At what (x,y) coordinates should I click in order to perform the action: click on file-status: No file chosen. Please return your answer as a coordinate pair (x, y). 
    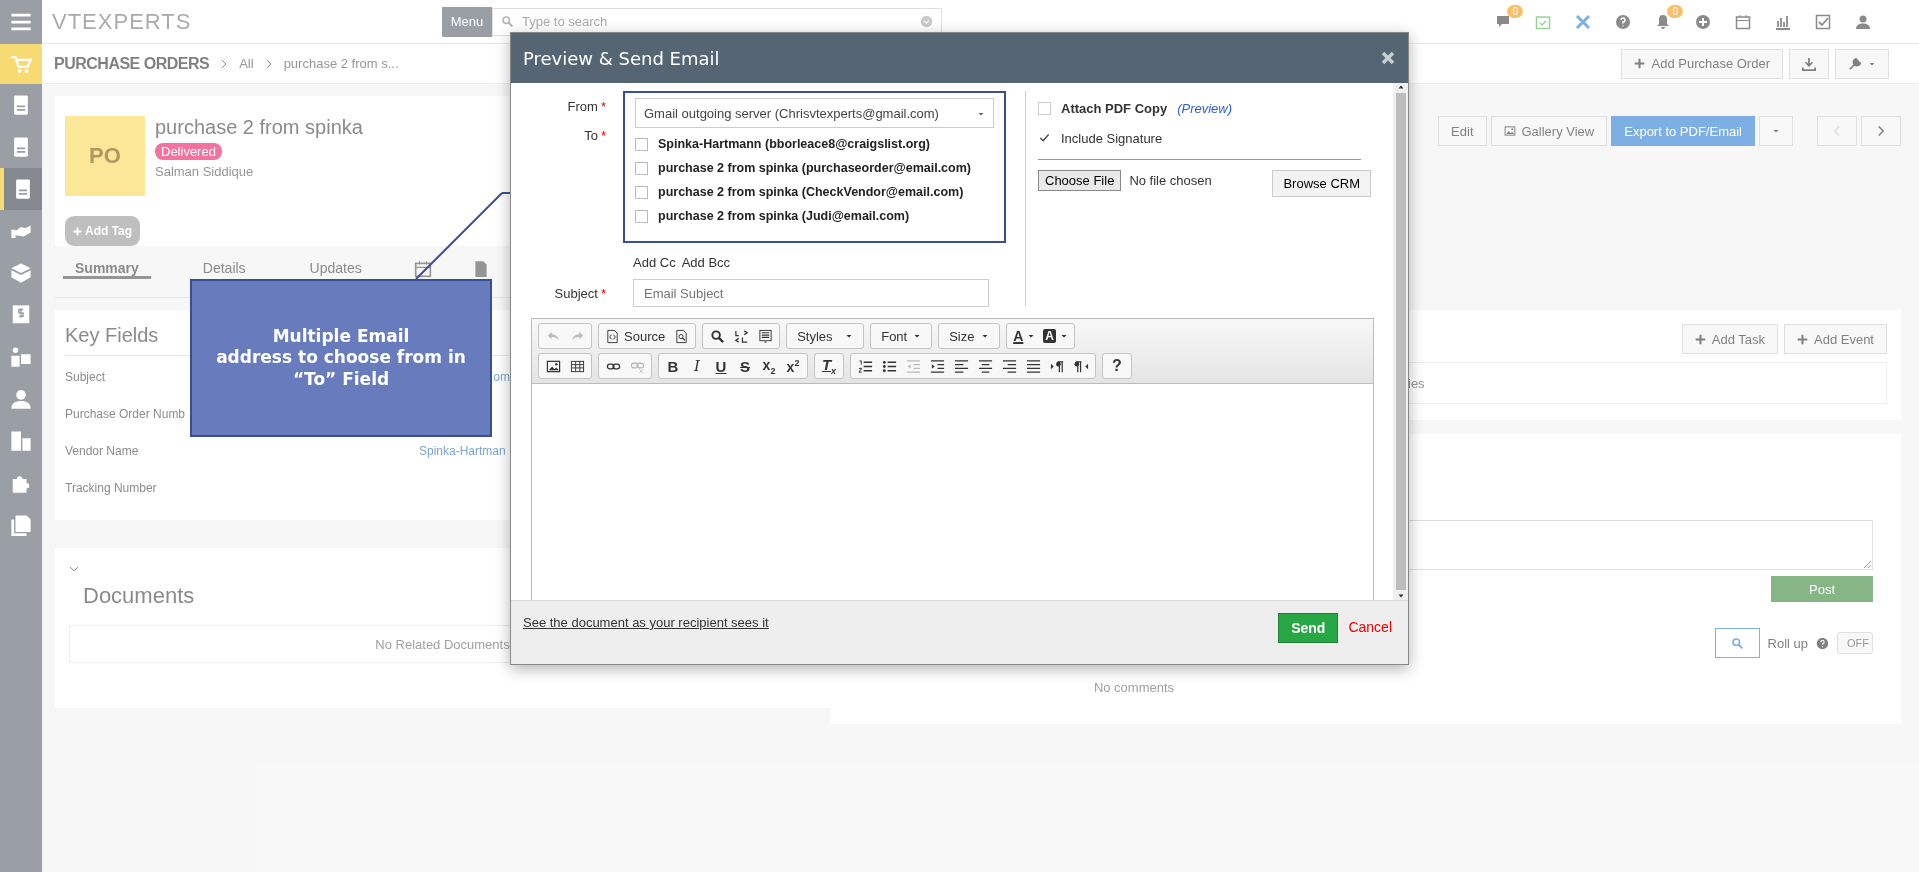
    Looking at the image, I should click on (1170, 180).